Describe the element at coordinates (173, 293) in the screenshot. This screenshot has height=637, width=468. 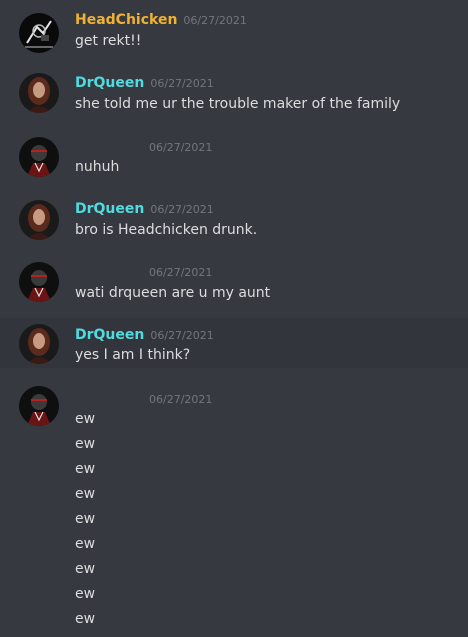
I see `message-text: wati drqueen are u my aunt` at that location.